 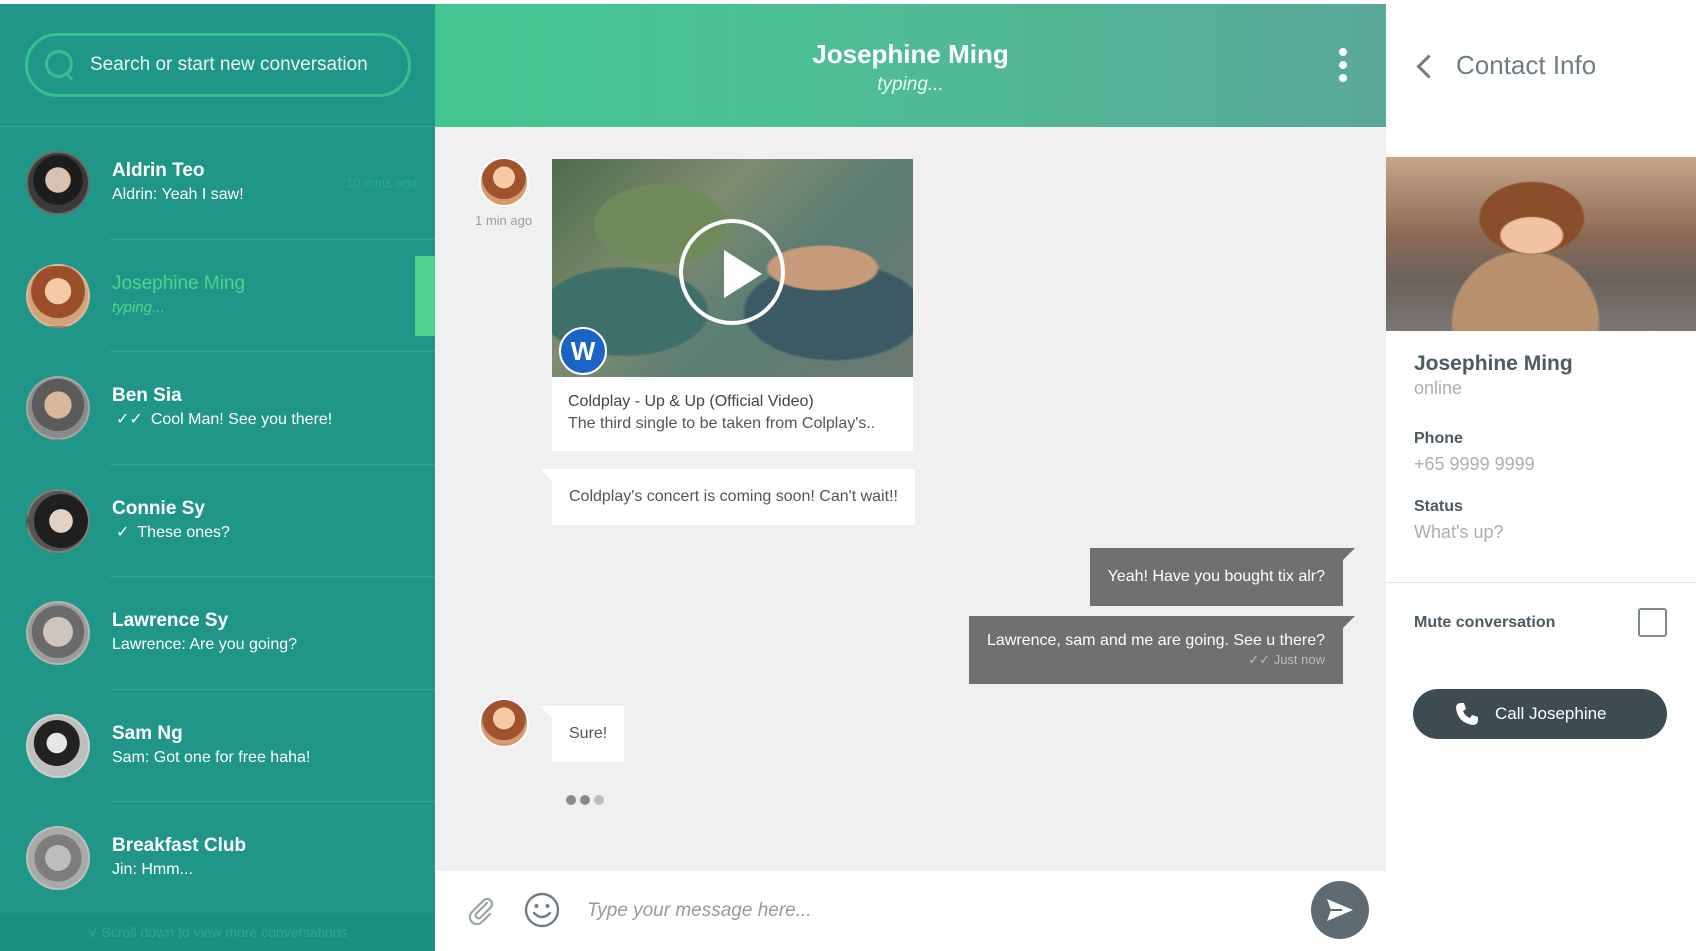 What do you see at coordinates (147, 733) in the screenshot?
I see `conversation-name: Sam Ng` at bounding box center [147, 733].